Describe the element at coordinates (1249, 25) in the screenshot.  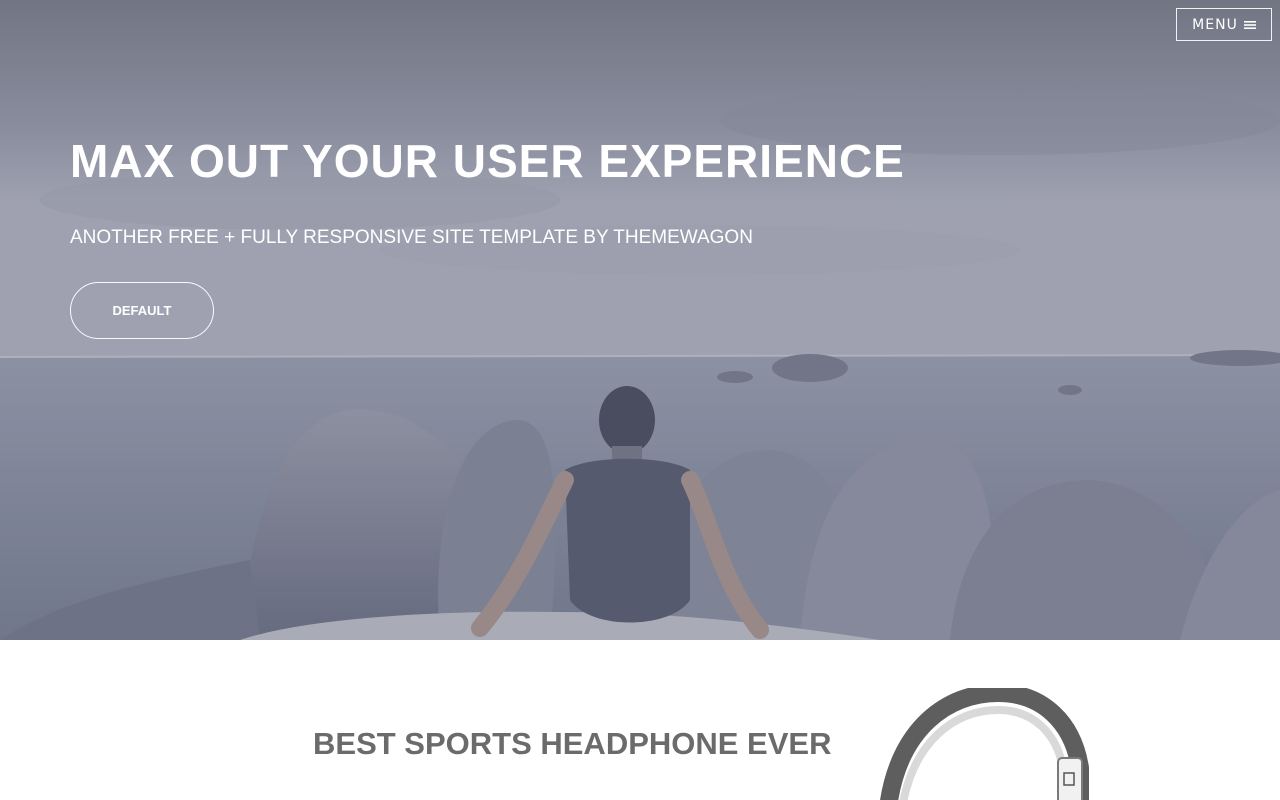
I see `hamburger-icon` at that location.